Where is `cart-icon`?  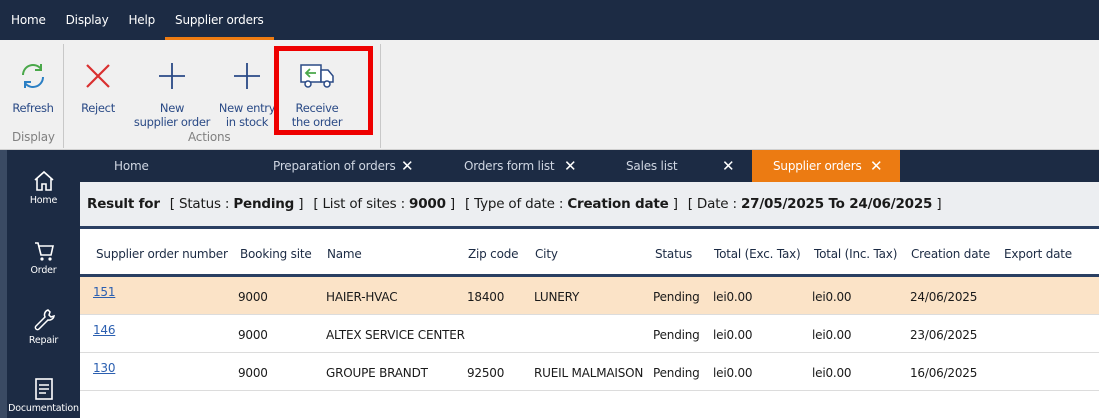
cart-icon is located at coordinates (44, 251).